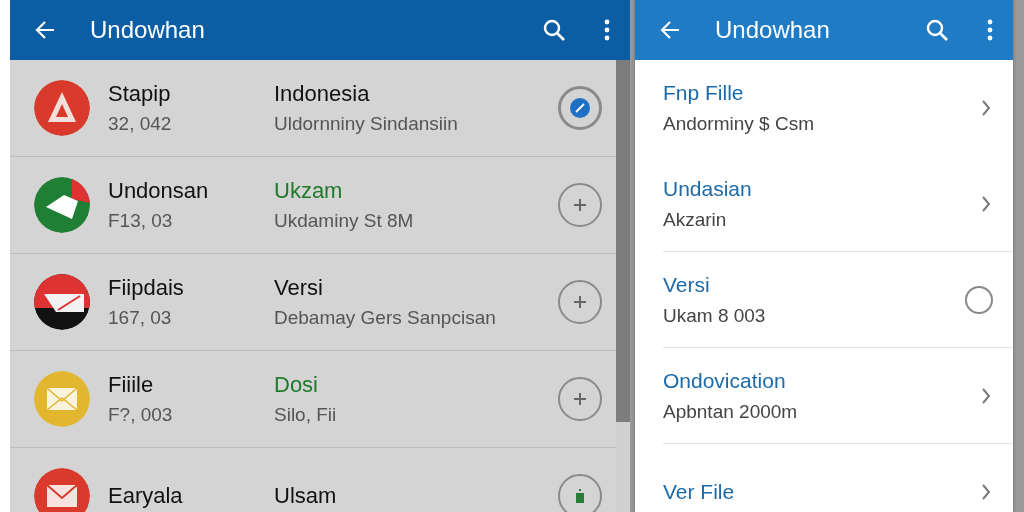 The height and width of the screenshot is (512, 1024). Describe the element at coordinates (725, 380) in the screenshot. I see `item-title: Ondovication` at that location.